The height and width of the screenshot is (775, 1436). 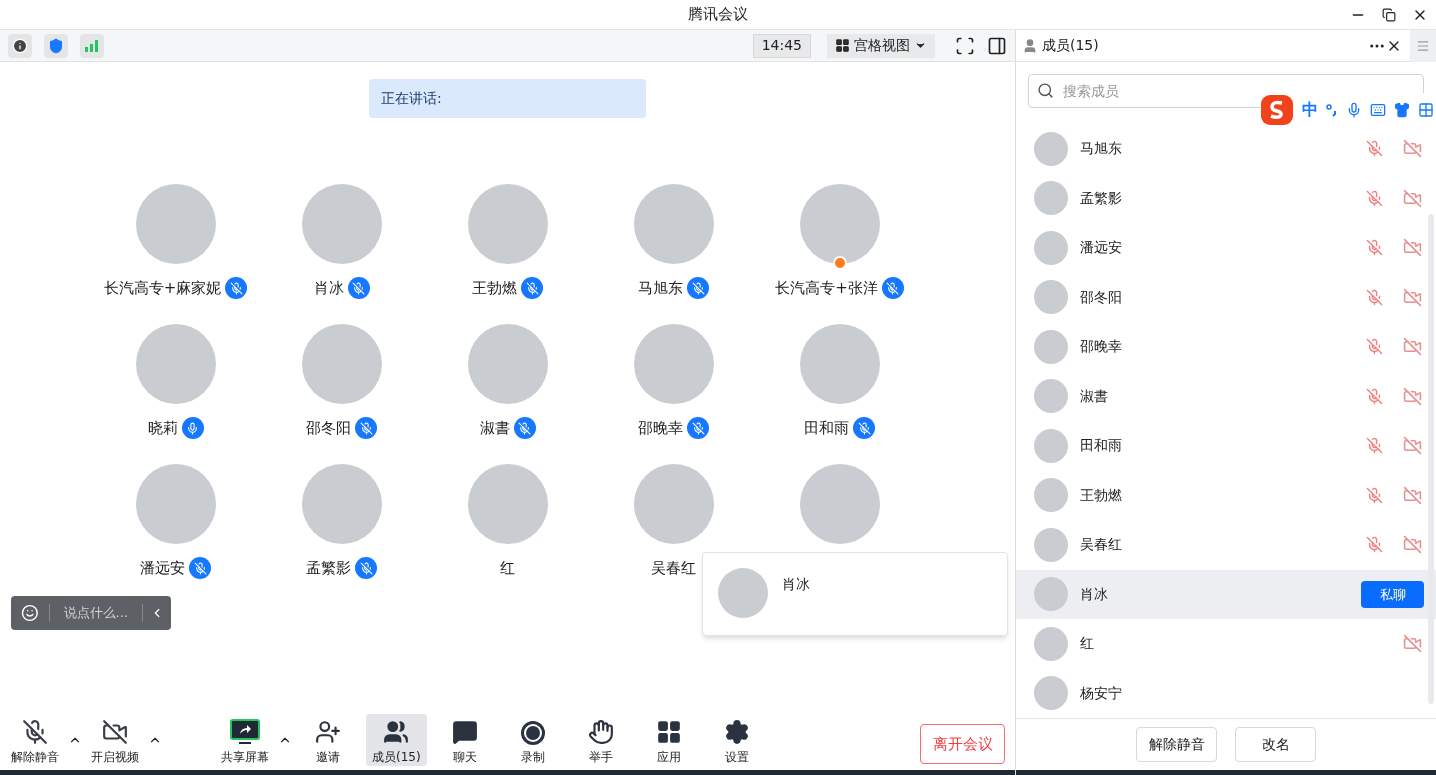 What do you see at coordinates (1423, 45) in the screenshot?
I see `menu-icon` at bounding box center [1423, 45].